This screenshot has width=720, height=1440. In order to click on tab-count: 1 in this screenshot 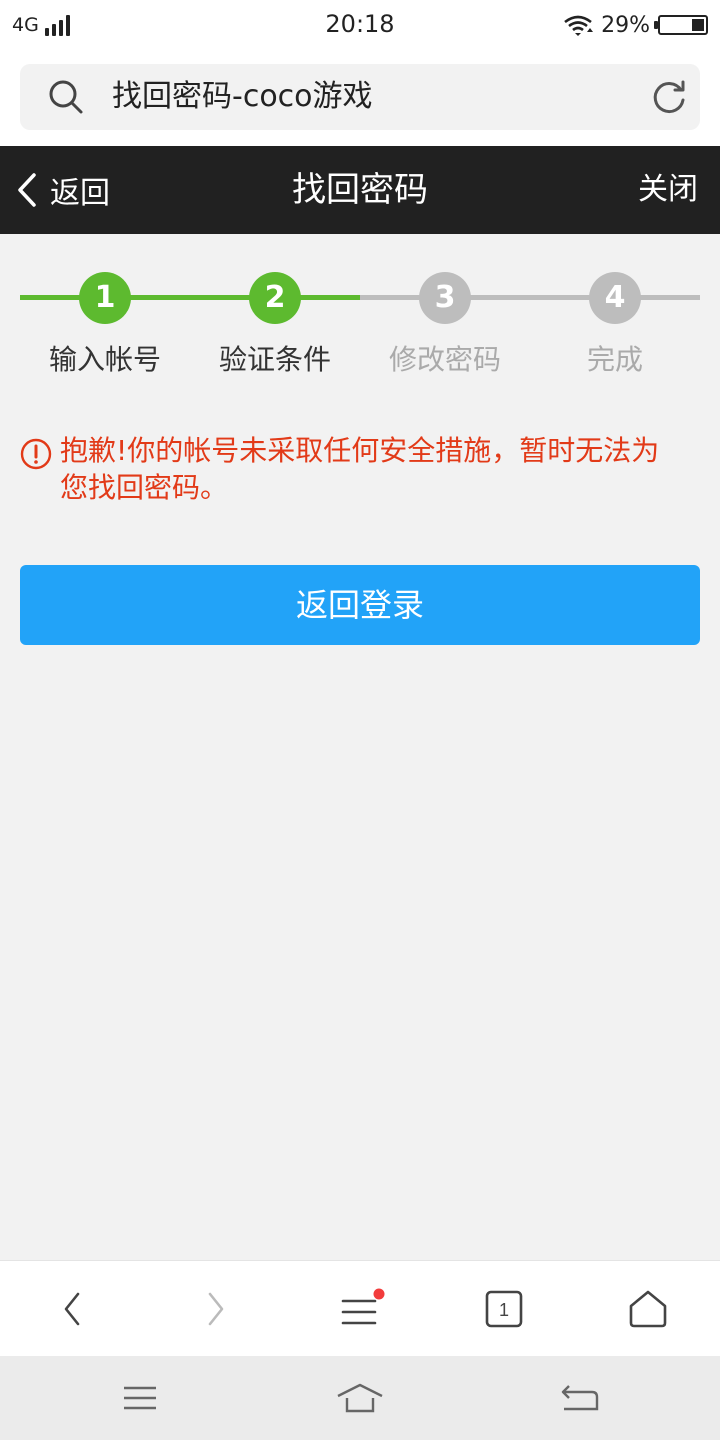, I will do `click(504, 1310)`.